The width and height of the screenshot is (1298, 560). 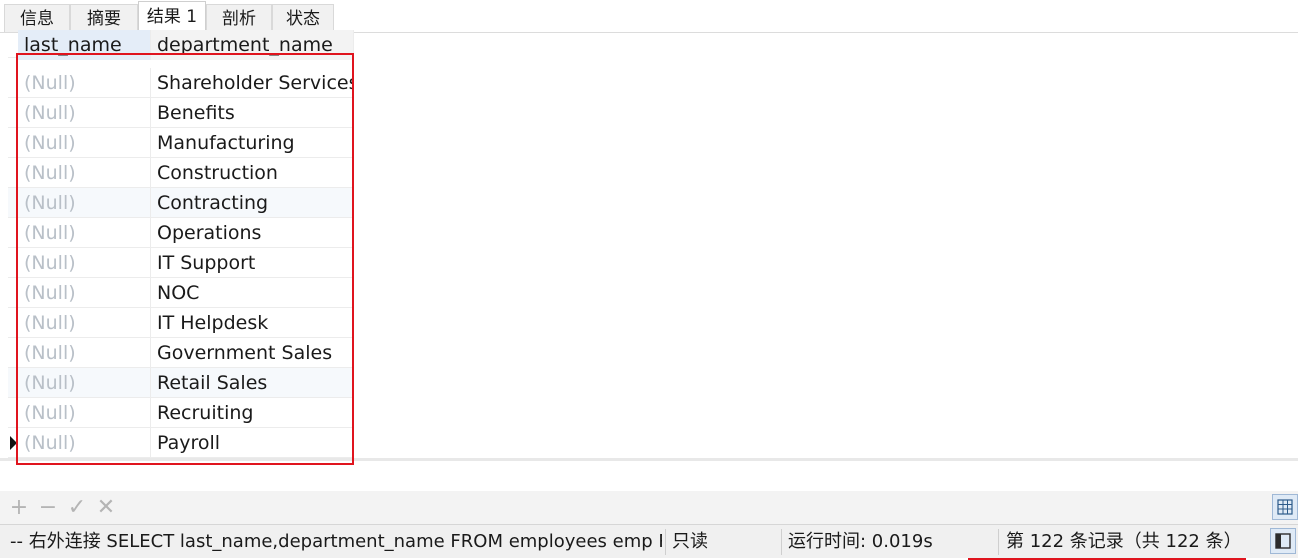 I want to click on current-row-indicator-icon, so click(x=13, y=443).